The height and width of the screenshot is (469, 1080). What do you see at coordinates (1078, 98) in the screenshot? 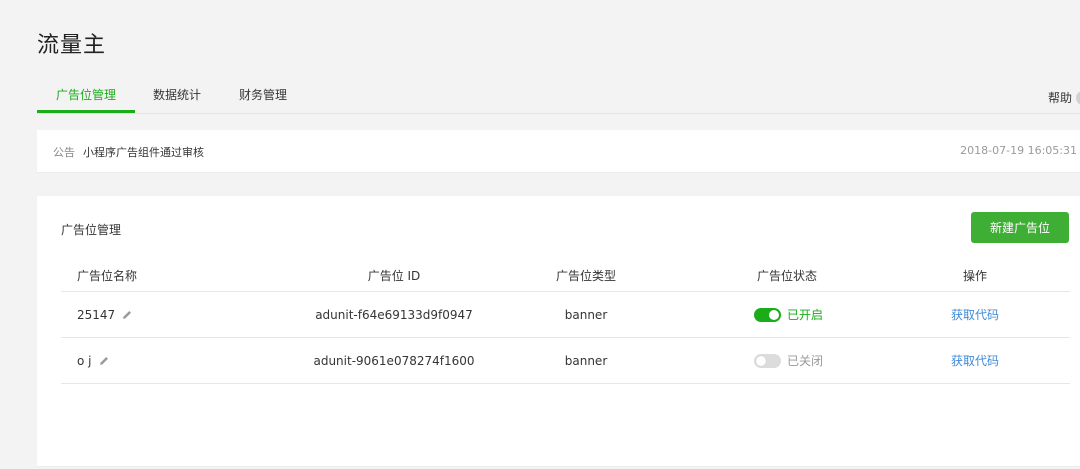
I see `help-icon` at bounding box center [1078, 98].